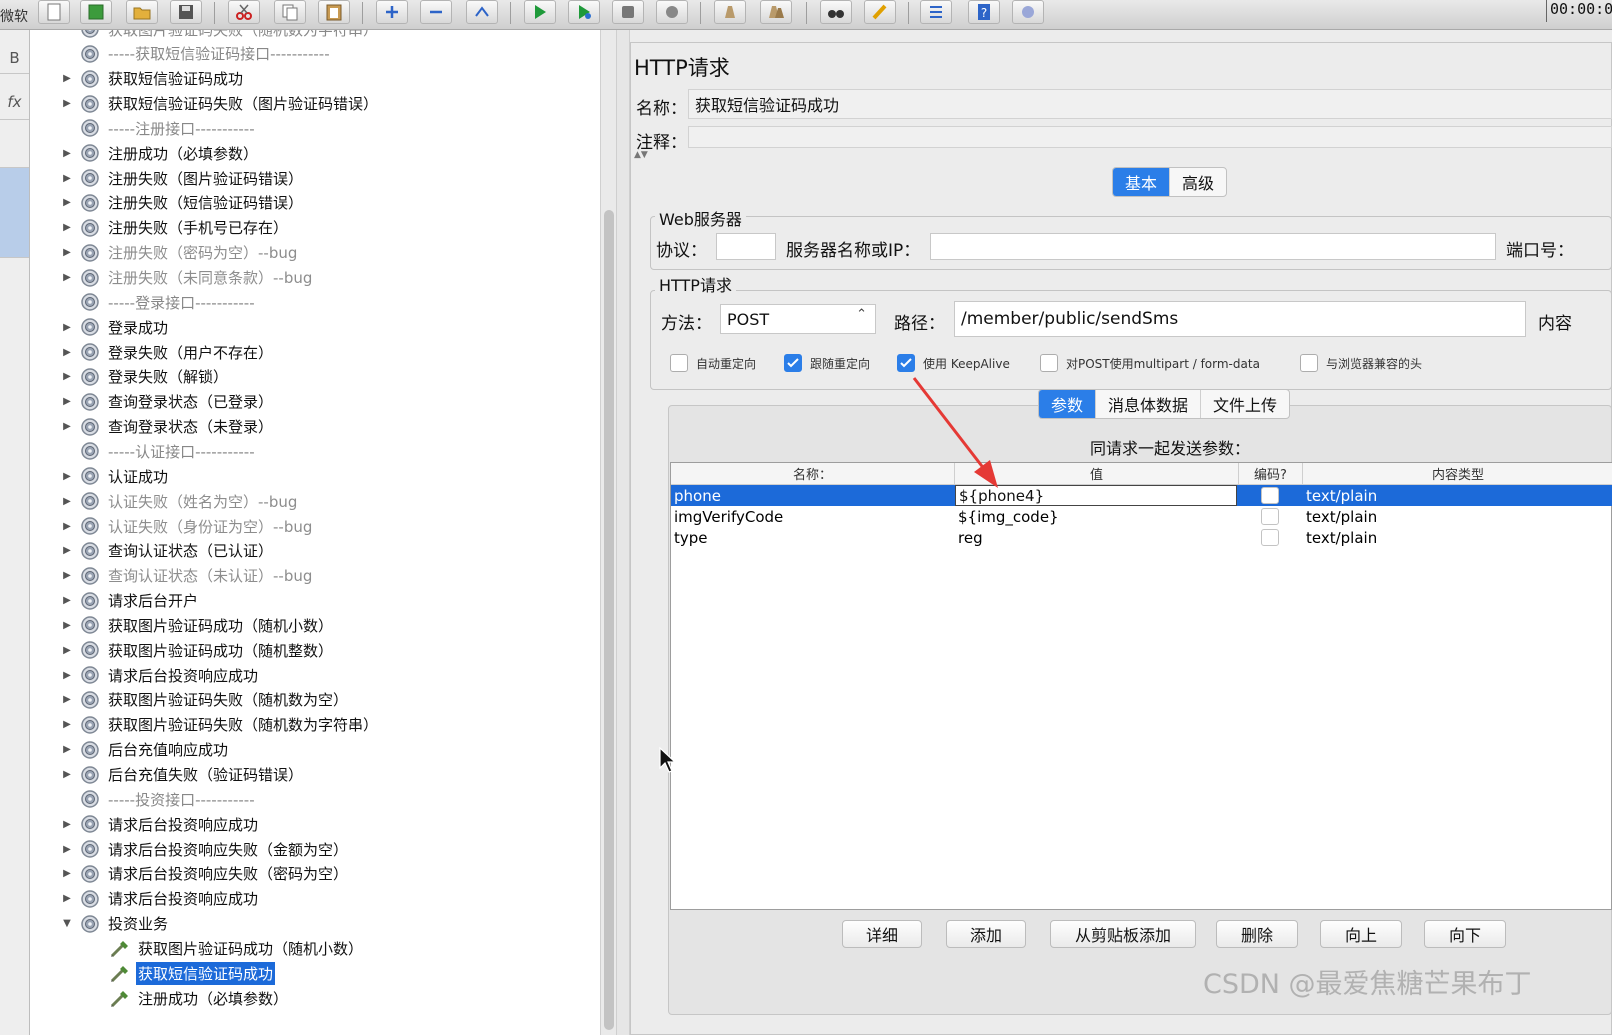  I want to click on tree-item: ▶ 注册失败（图片验证码错误）, so click(182, 178).